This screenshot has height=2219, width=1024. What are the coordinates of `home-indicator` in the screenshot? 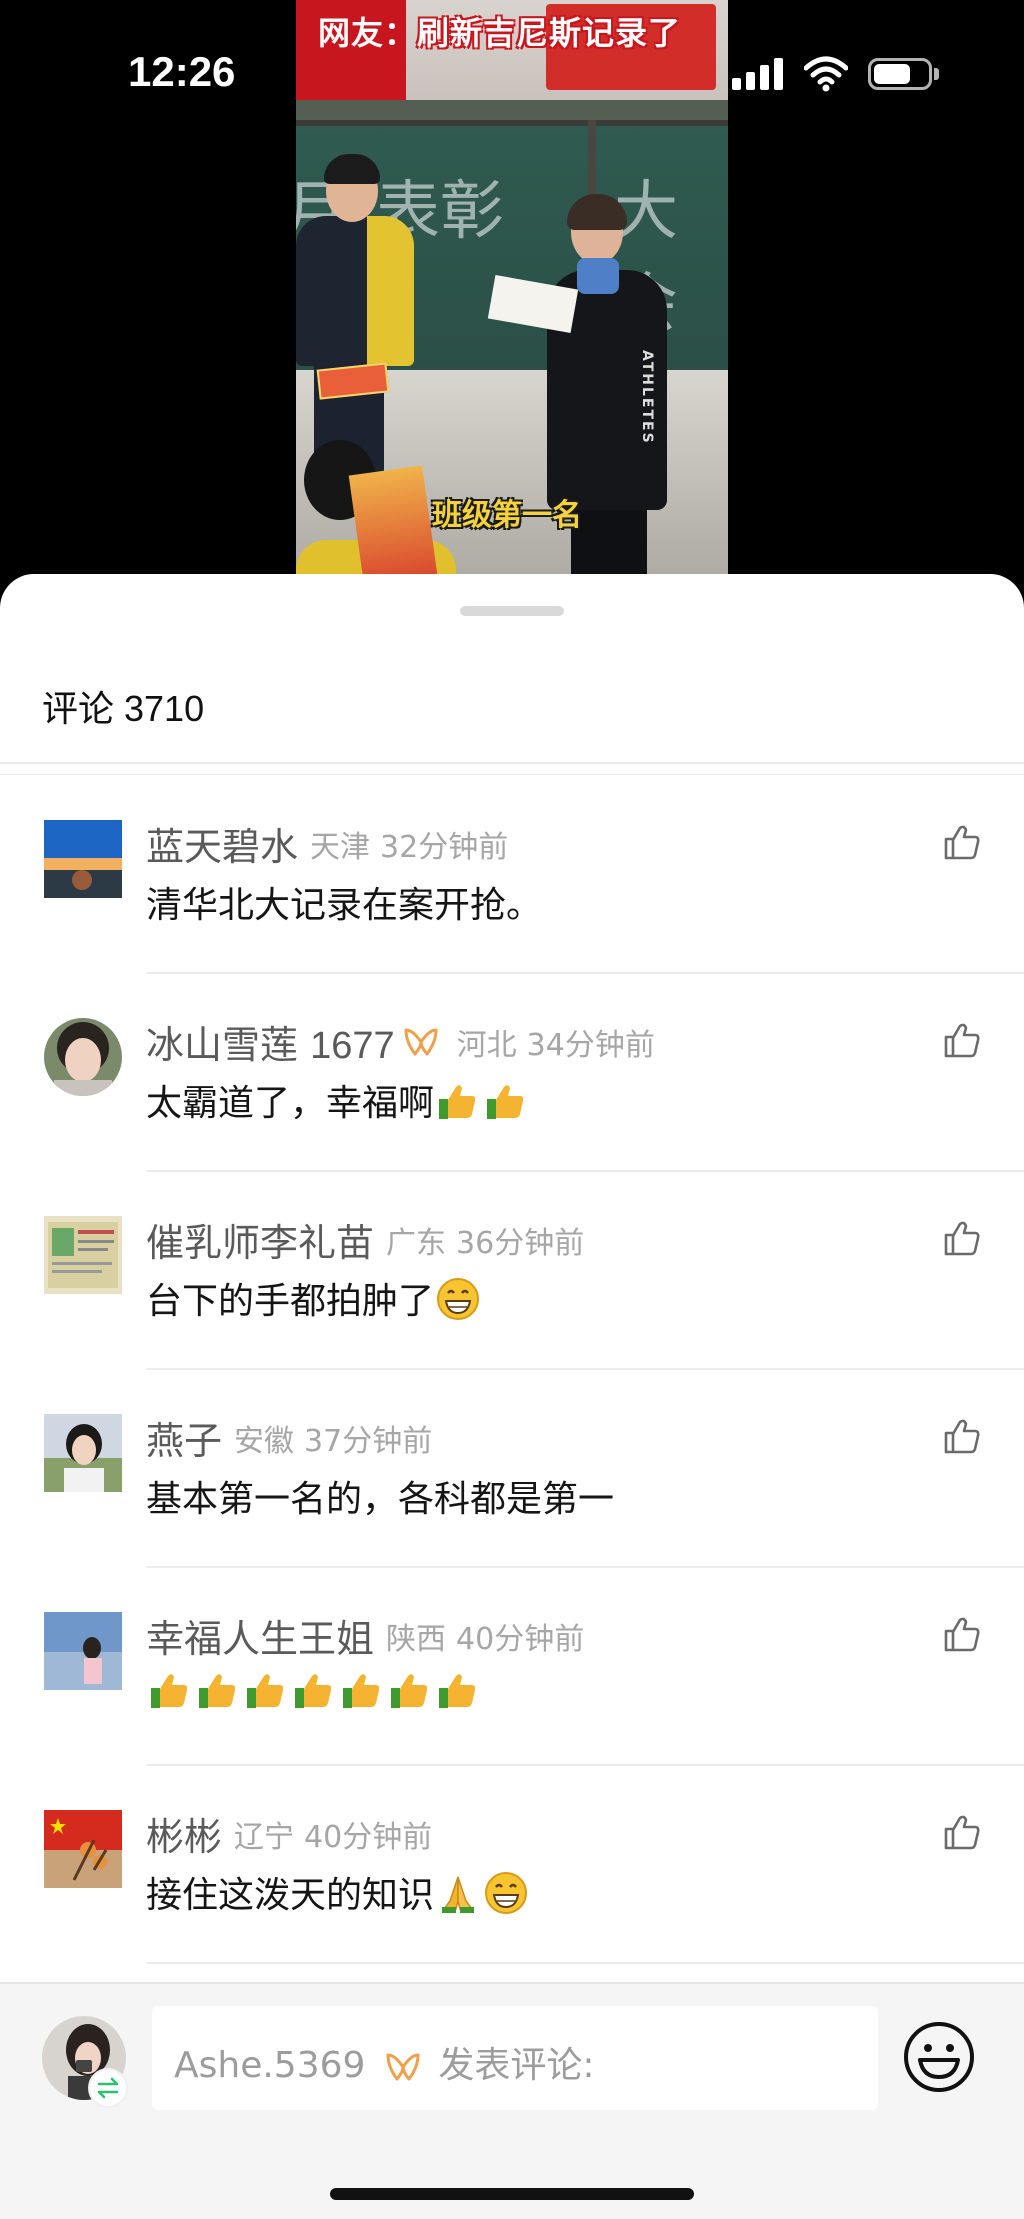 It's located at (512, 2194).